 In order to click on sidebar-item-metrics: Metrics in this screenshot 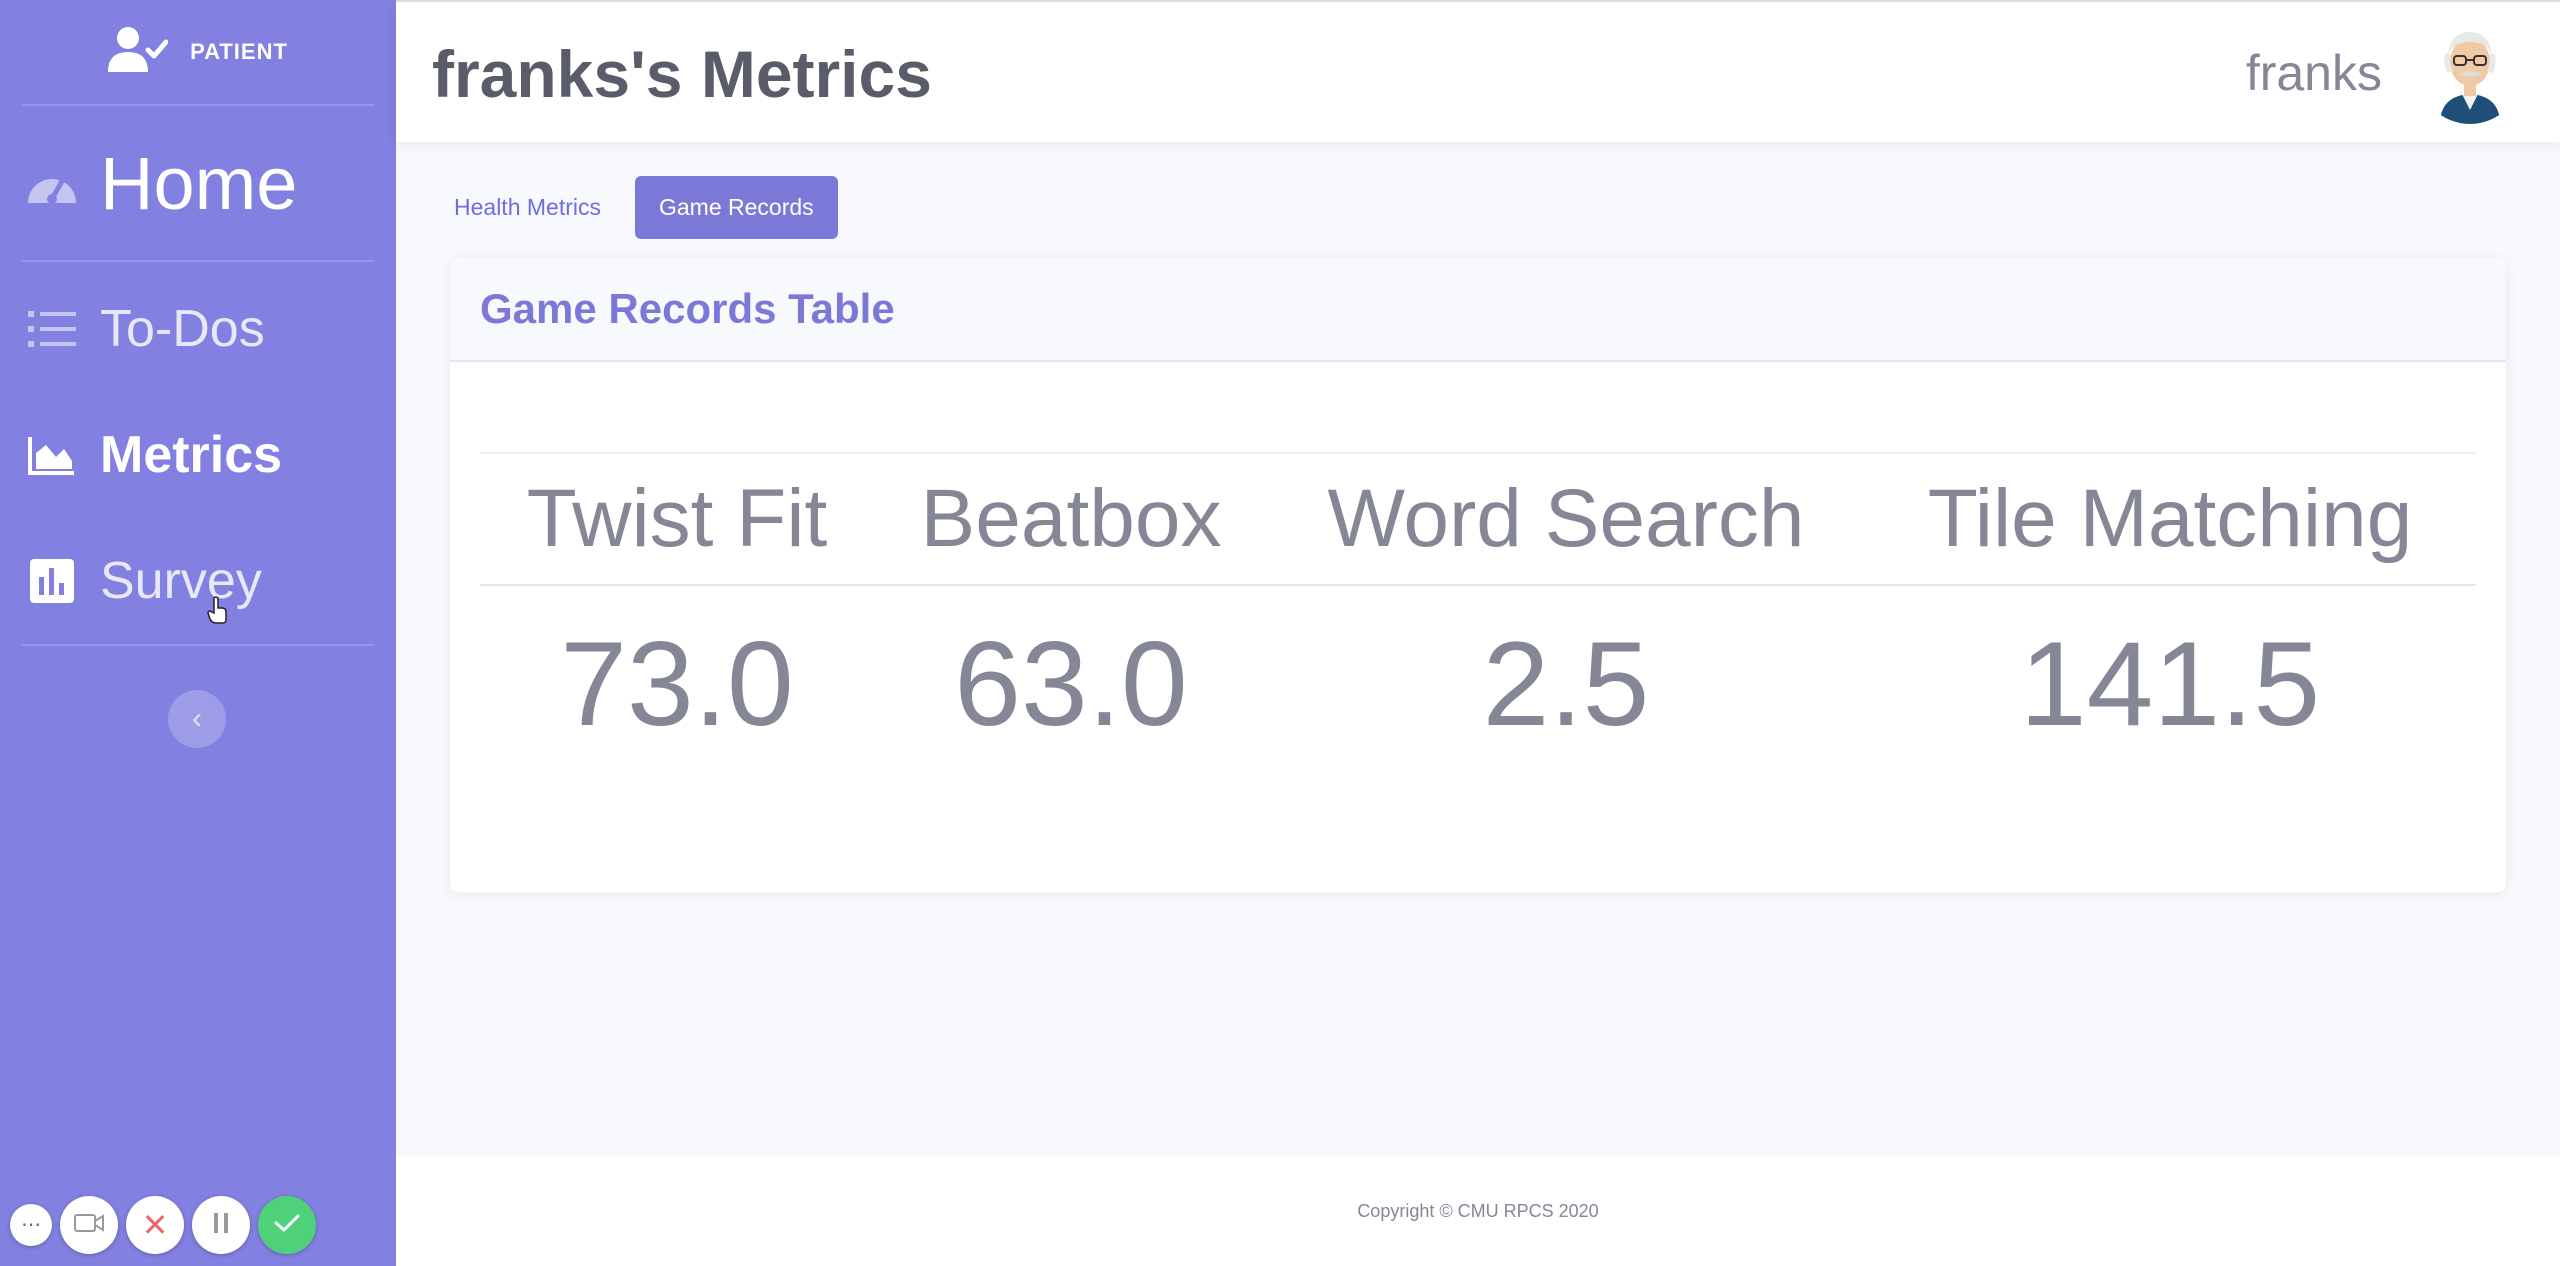, I will do `click(198, 455)`.